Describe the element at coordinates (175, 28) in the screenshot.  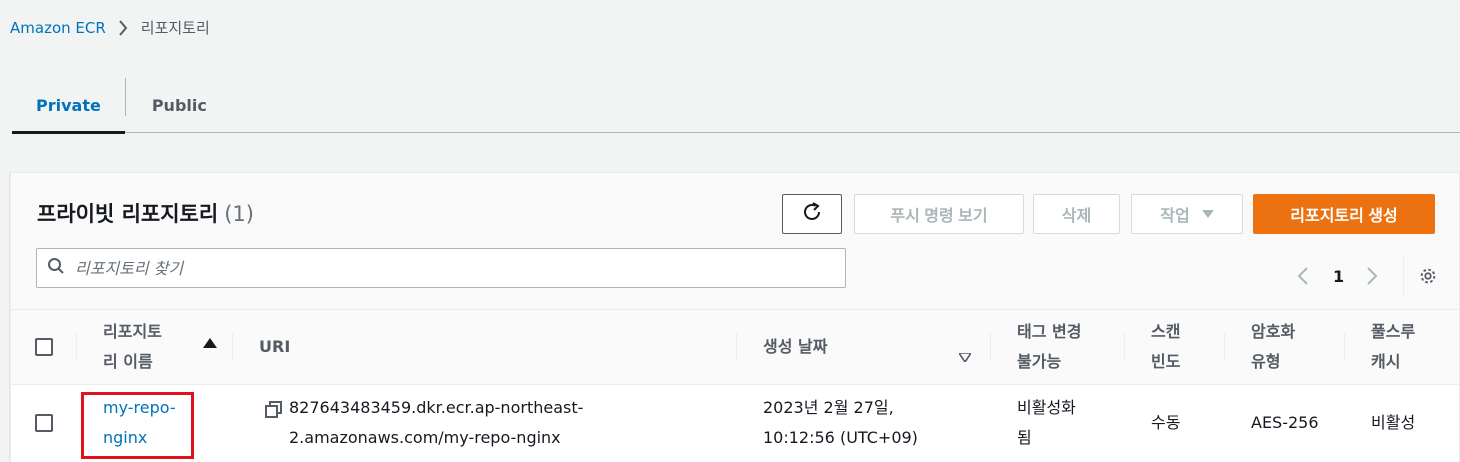
I see `breadcrumb-current: 리포지토리` at that location.